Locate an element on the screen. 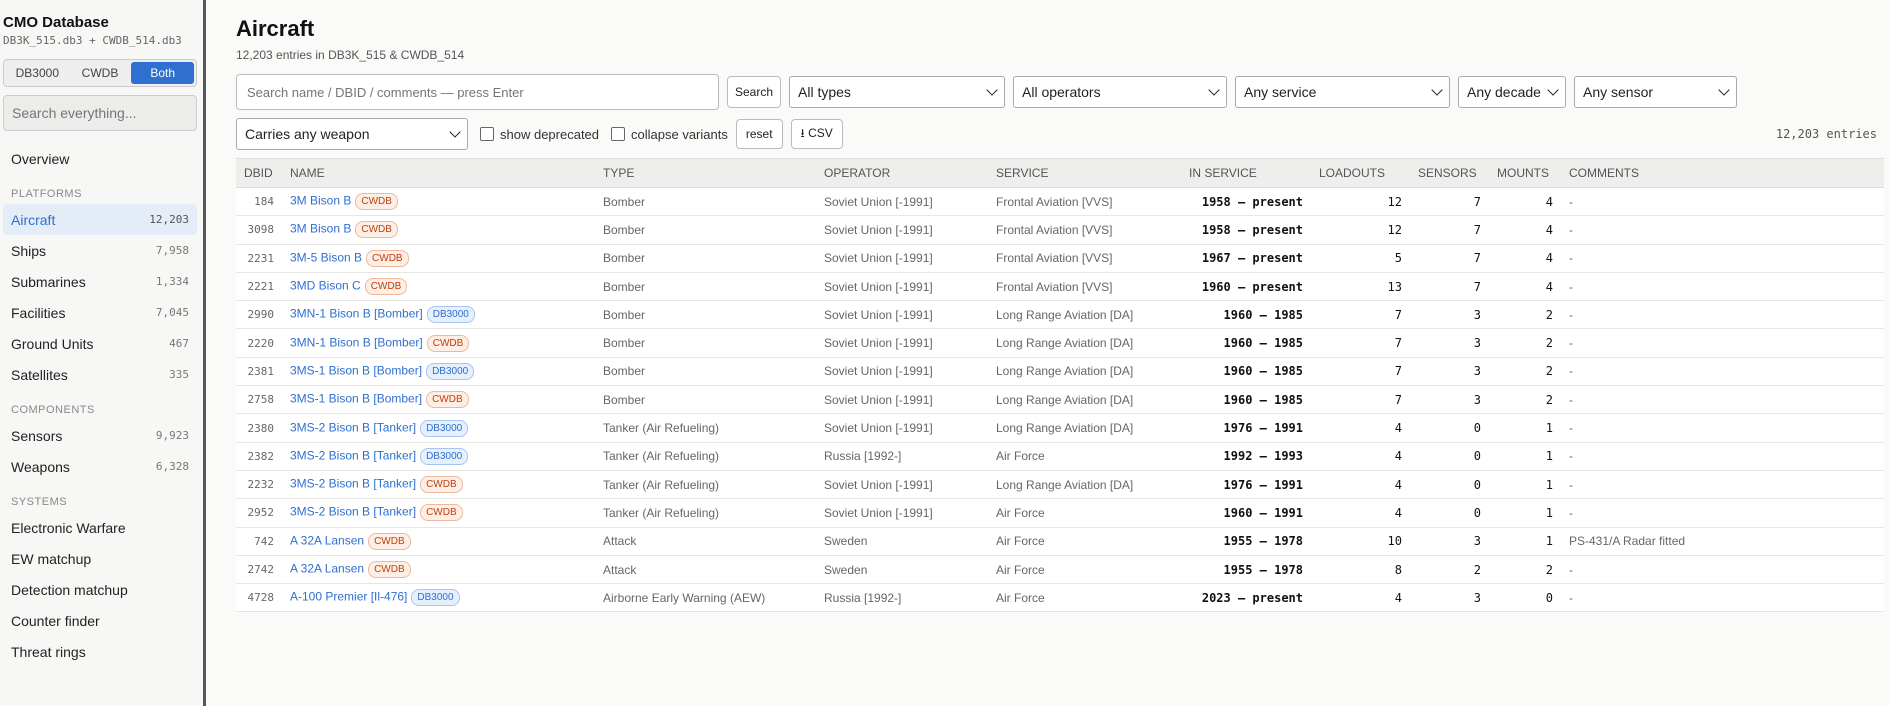 This screenshot has width=1889, height=706. toggle-both: Both is located at coordinates (163, 73).